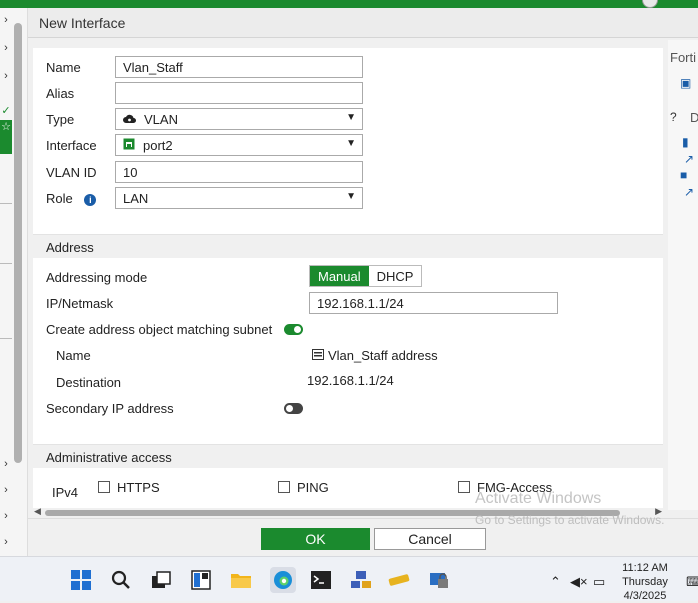 Image resolution: width=698 pixels, height=603 pixels. Describe the element at coordinates (71, 198) in the screenshot. I see `role-label: Role i` at that location.